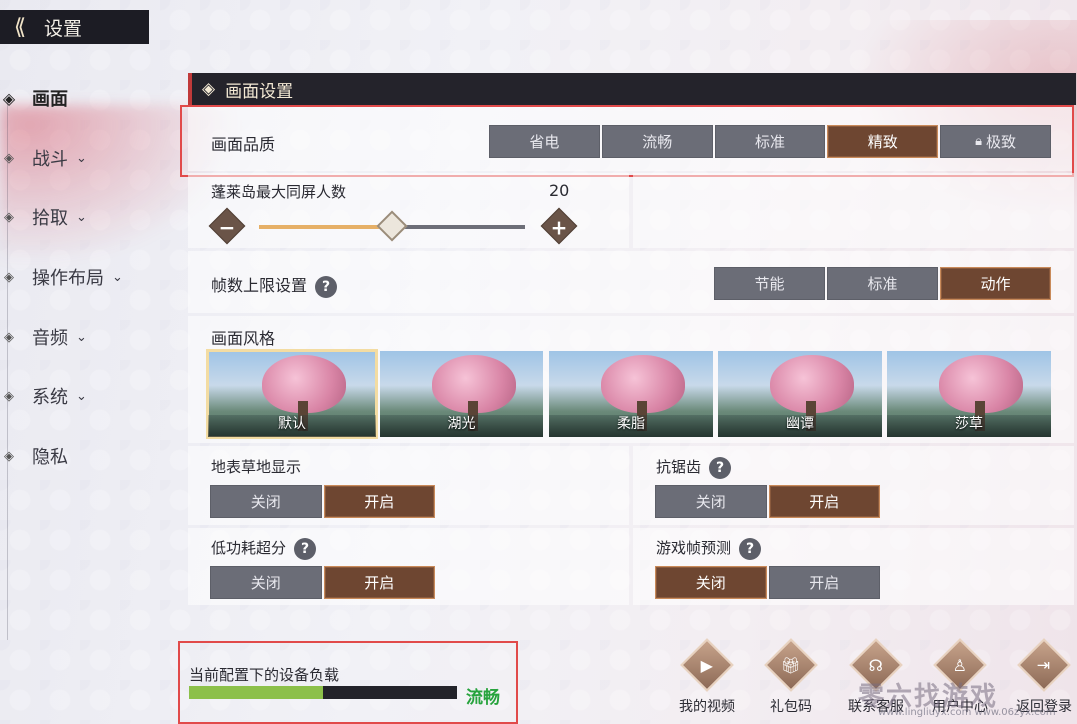 The image size is (1077, 724). Describe the element at coordinates (631, 424) in the screenshot. I see `style-option-label: 柔脂` at that location.